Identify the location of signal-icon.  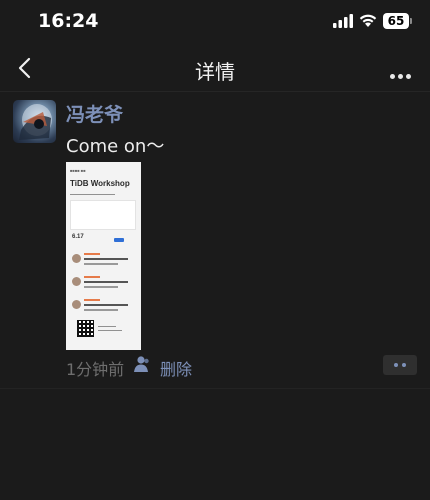
(343, 21).